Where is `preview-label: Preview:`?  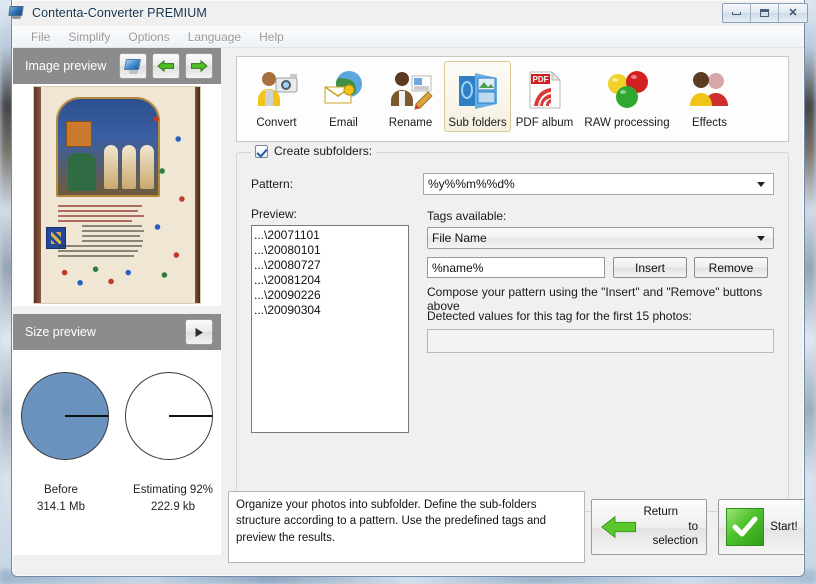 preview-label: Preview: is located at coordinates (274, 214).